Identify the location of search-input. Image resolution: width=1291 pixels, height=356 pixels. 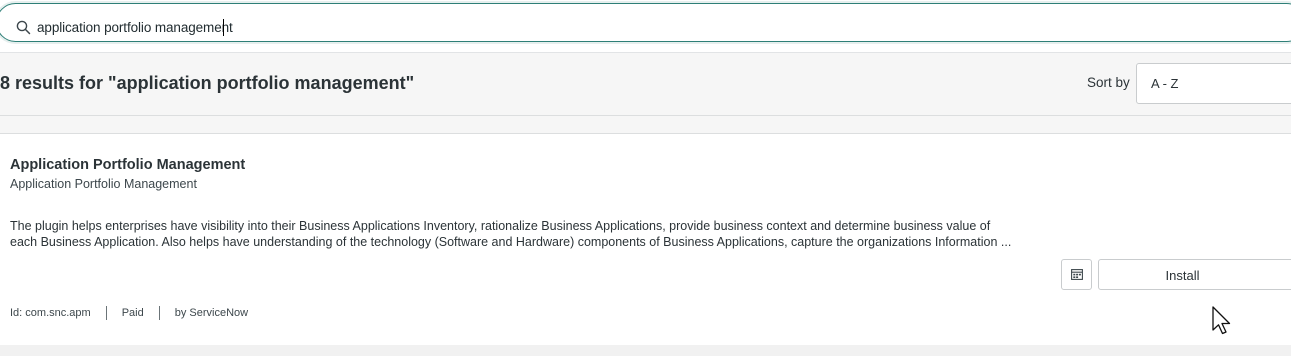
(487, 27).